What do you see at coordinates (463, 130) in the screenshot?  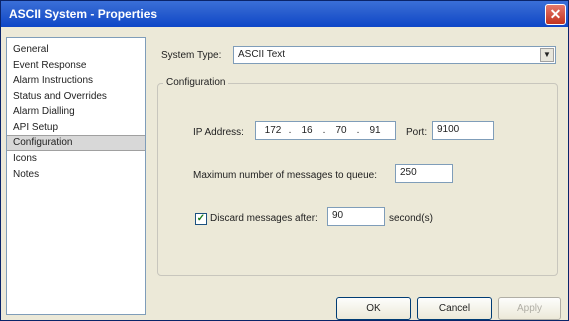 I see `port-field: 9100` at bounding box center [463, 130].